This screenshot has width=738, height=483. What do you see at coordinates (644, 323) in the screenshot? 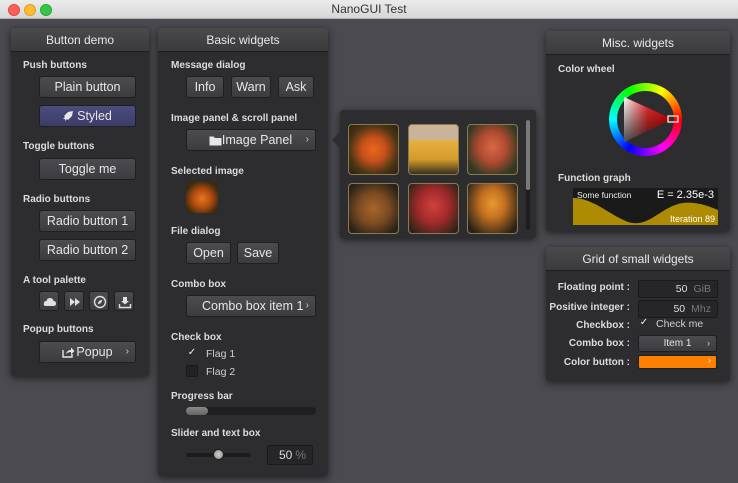
I see `check-me-checkmark: ✓` at bounding box center [644, 323].